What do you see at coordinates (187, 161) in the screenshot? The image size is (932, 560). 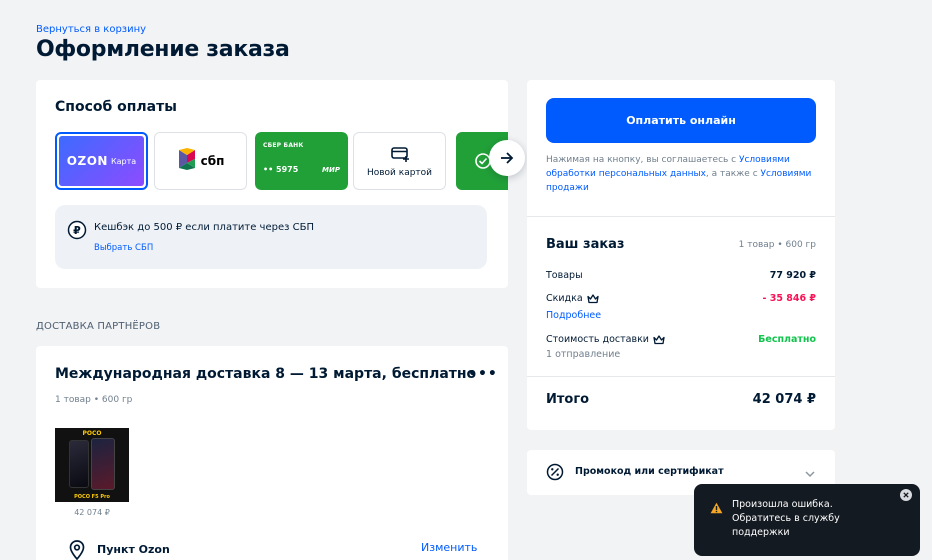 I see `sbp-logo-icon` at bounding box center [187, 161].